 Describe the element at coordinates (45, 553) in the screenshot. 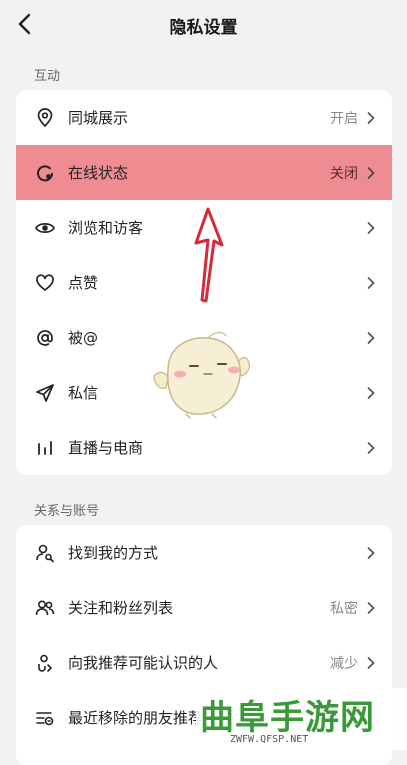

I see `user-search-icon` at that location.